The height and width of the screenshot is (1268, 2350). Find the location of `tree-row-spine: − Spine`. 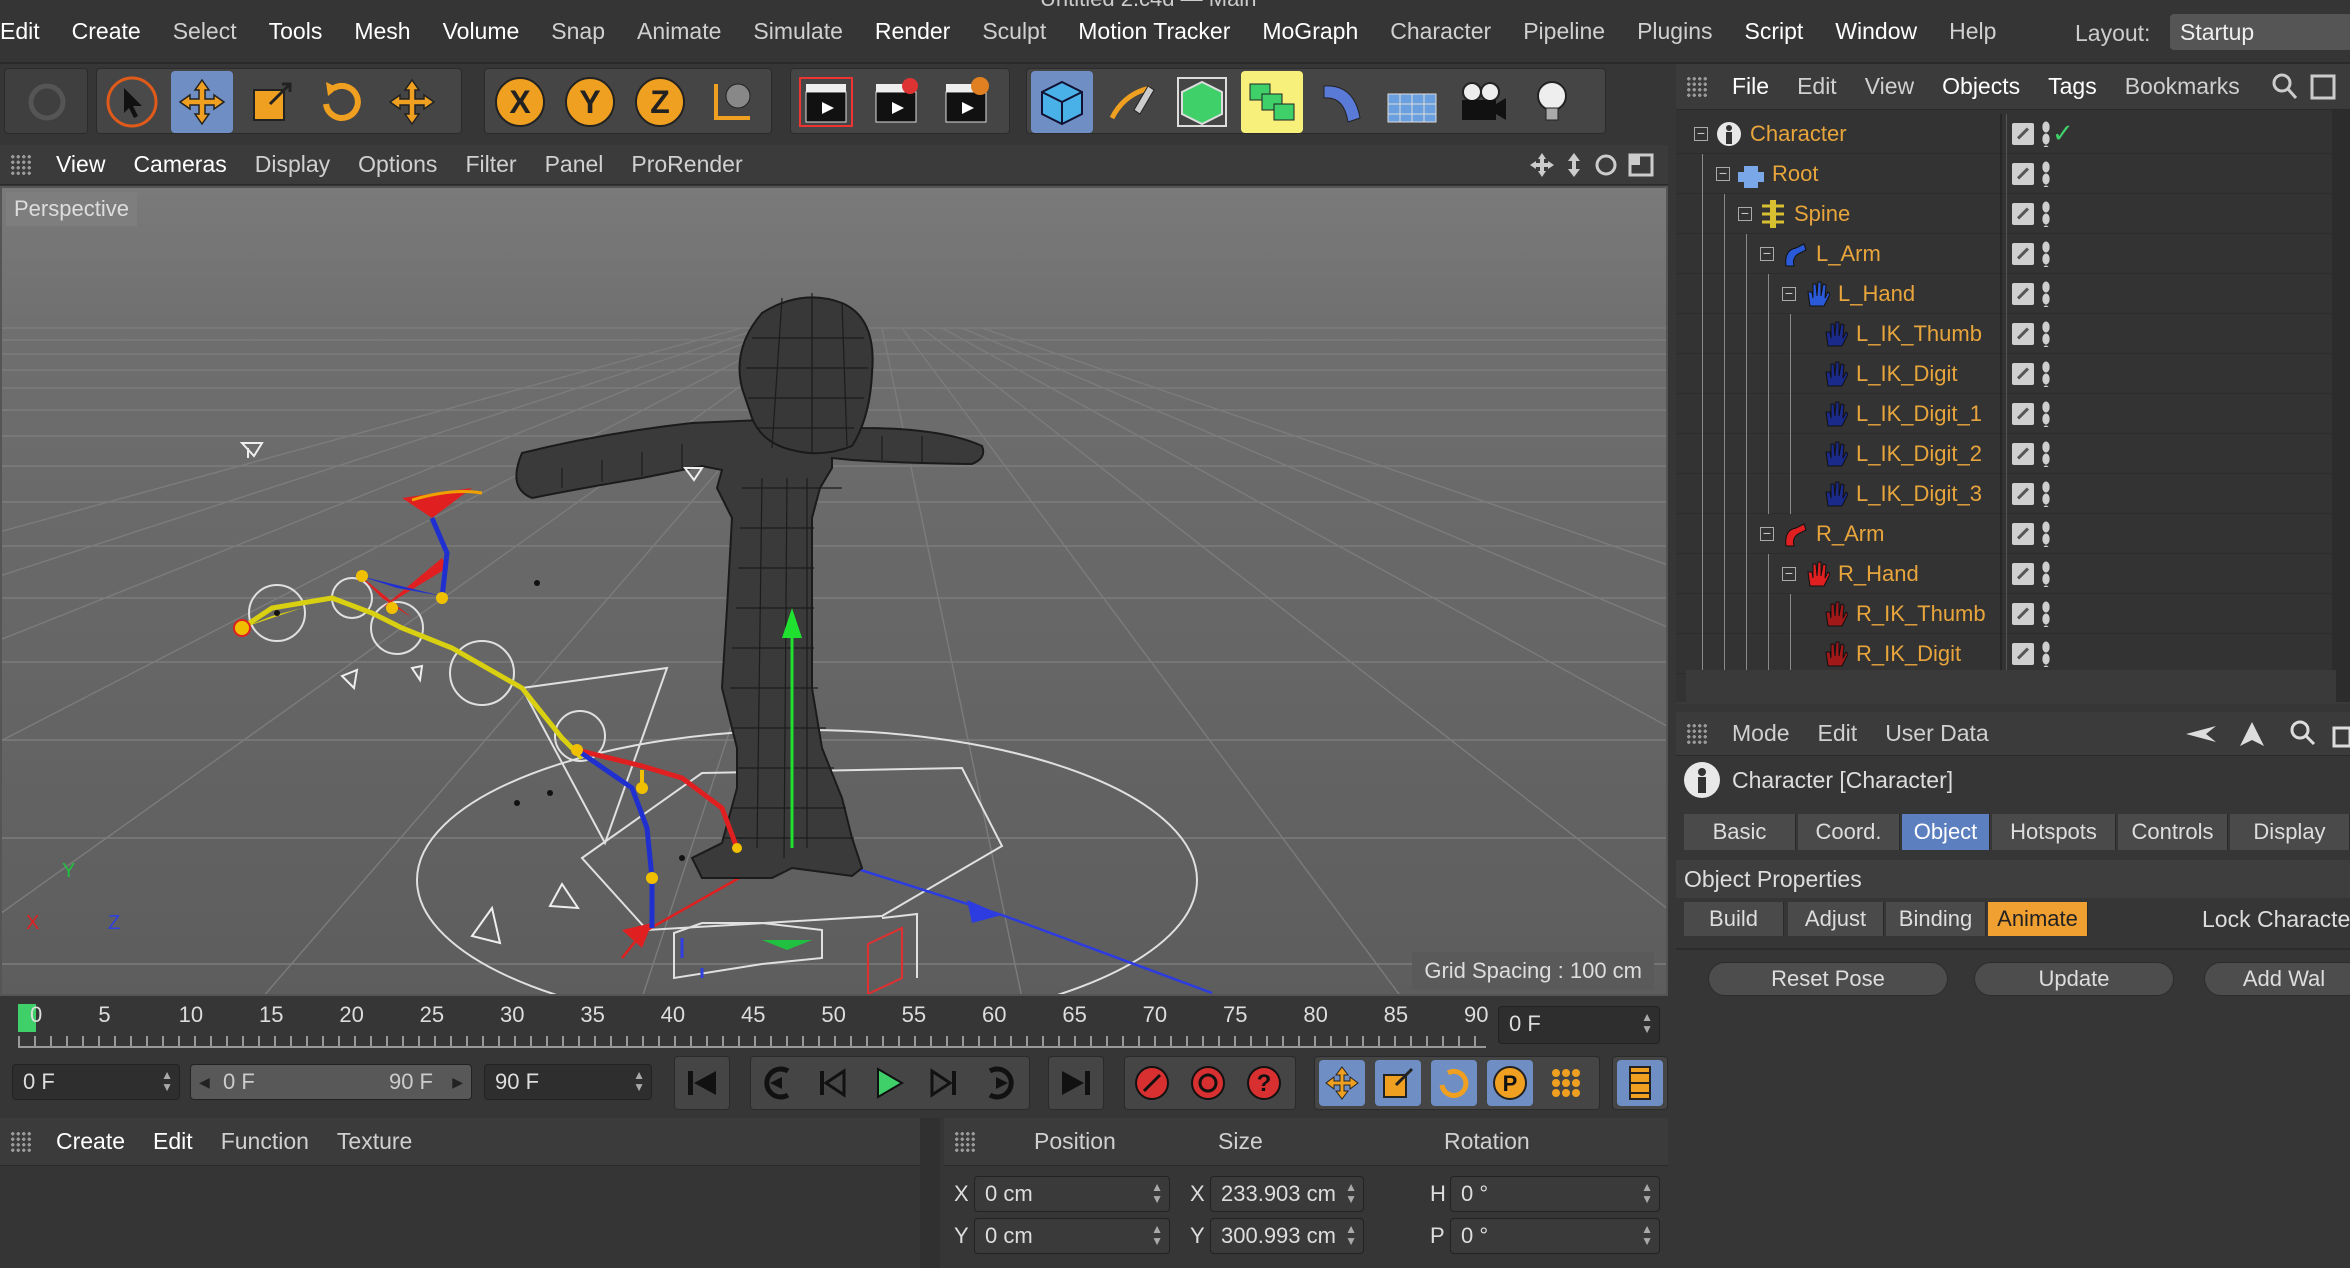

tree-row-spine: − Spine is located at coordinates (2013, 214).